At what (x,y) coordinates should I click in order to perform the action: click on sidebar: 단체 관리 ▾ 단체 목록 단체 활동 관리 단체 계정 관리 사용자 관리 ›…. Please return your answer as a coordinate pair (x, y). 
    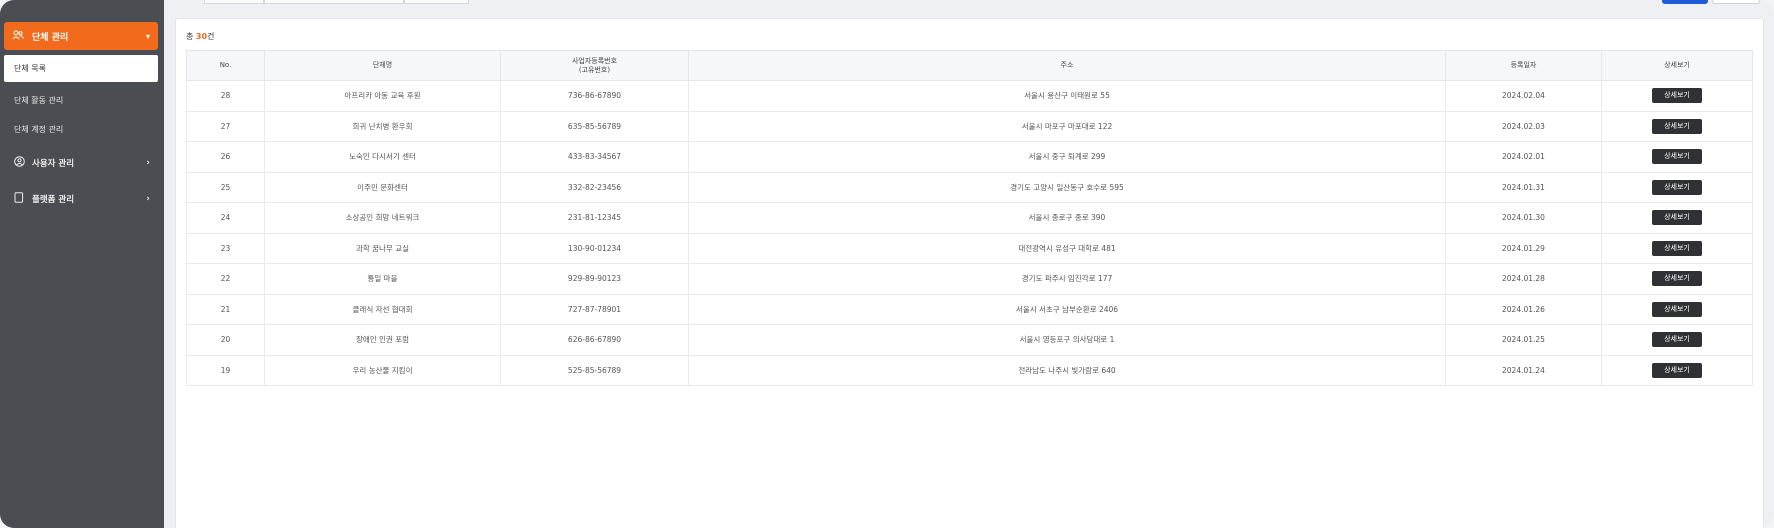
    Looking at the image, I should click on (82, 264).